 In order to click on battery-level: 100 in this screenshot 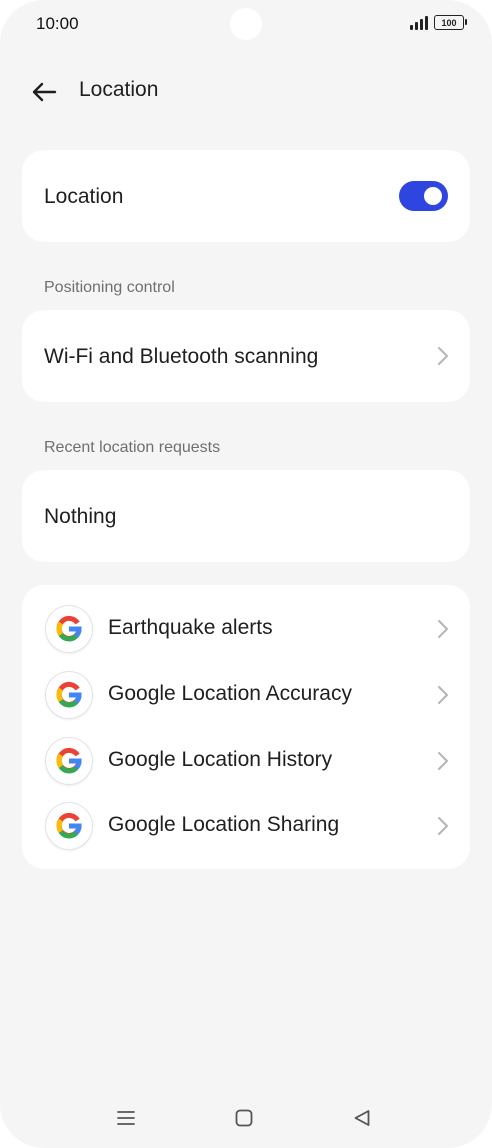, I will do `click(449, 22)`.